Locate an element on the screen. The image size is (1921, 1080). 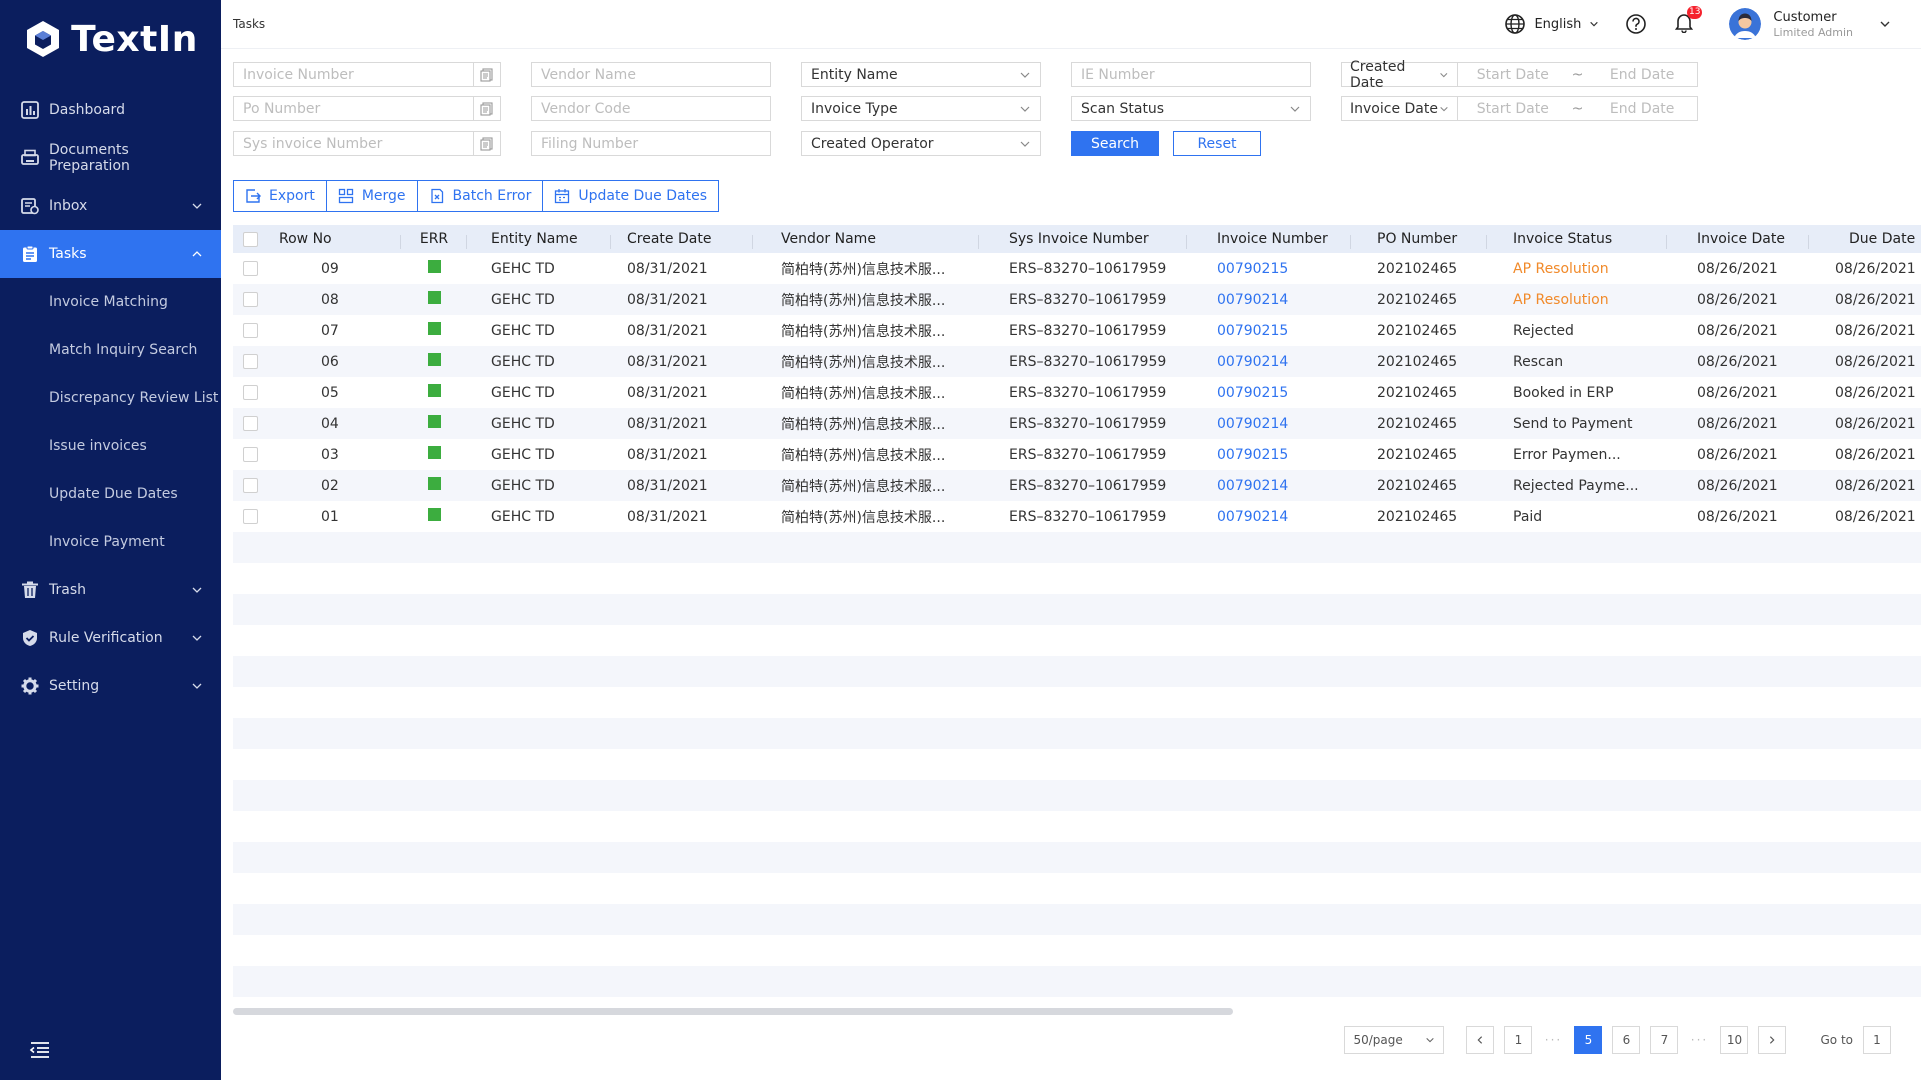
vendor-name-input: Vendor Name is located at coordinates (651, 74).